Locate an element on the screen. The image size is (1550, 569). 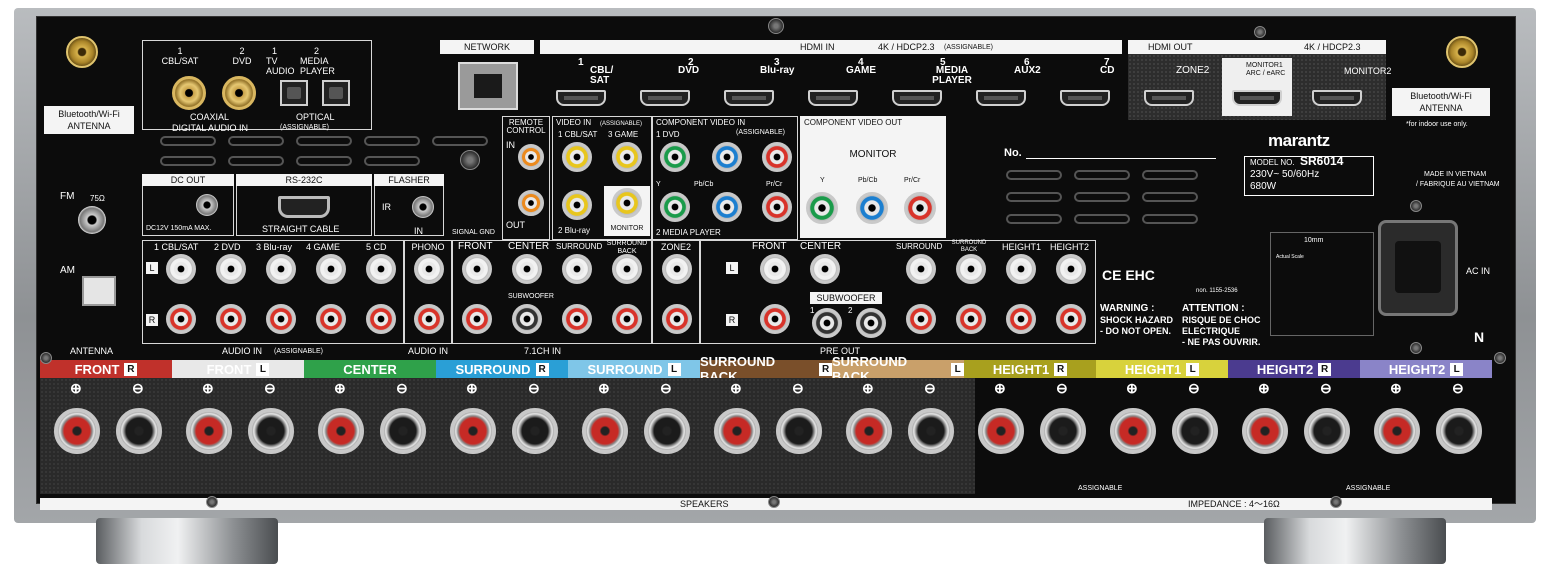
optical-1-port is located at coordinates (294, 93).